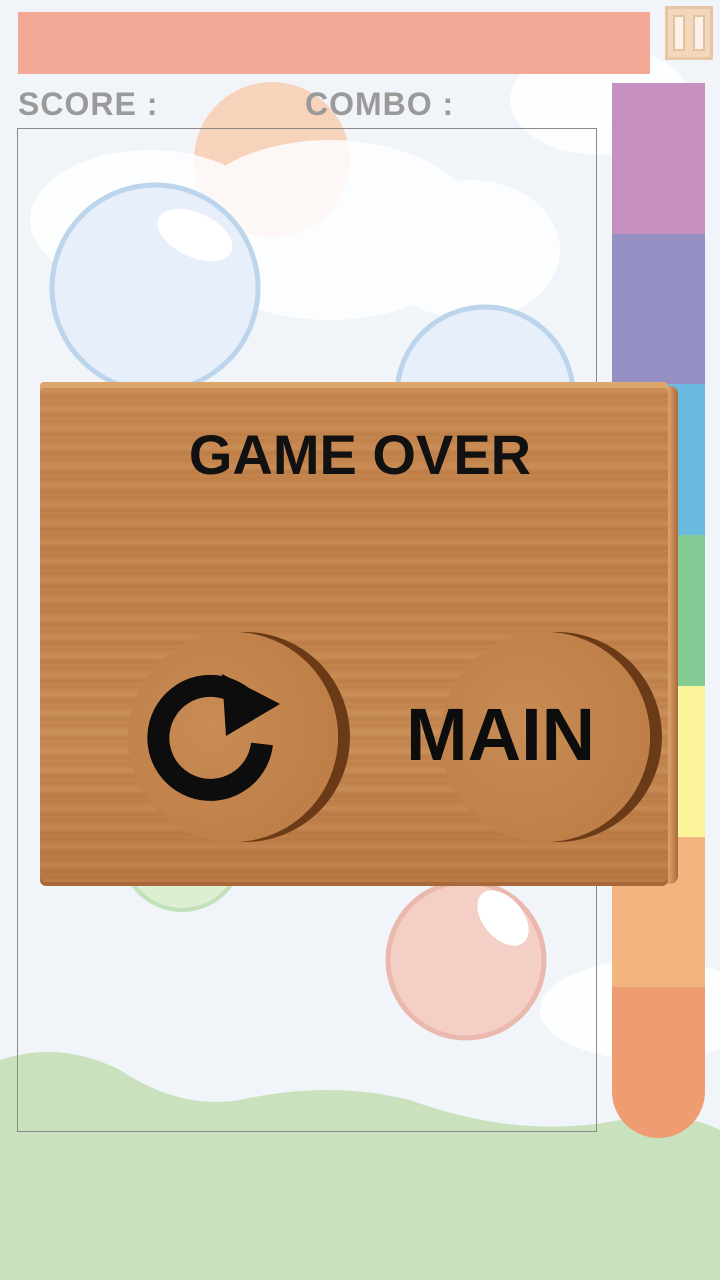 This screenshot has width=720, height=1280. I want to click on score-label: SCORE :, so click(88, 104).